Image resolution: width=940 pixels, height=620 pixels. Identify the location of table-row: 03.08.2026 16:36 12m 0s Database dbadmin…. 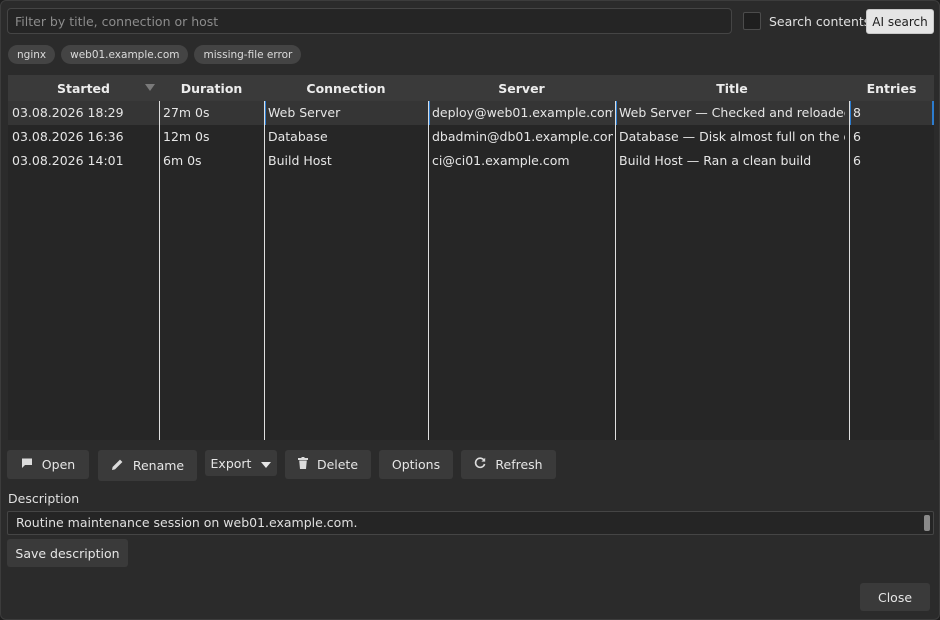
(471, 137).